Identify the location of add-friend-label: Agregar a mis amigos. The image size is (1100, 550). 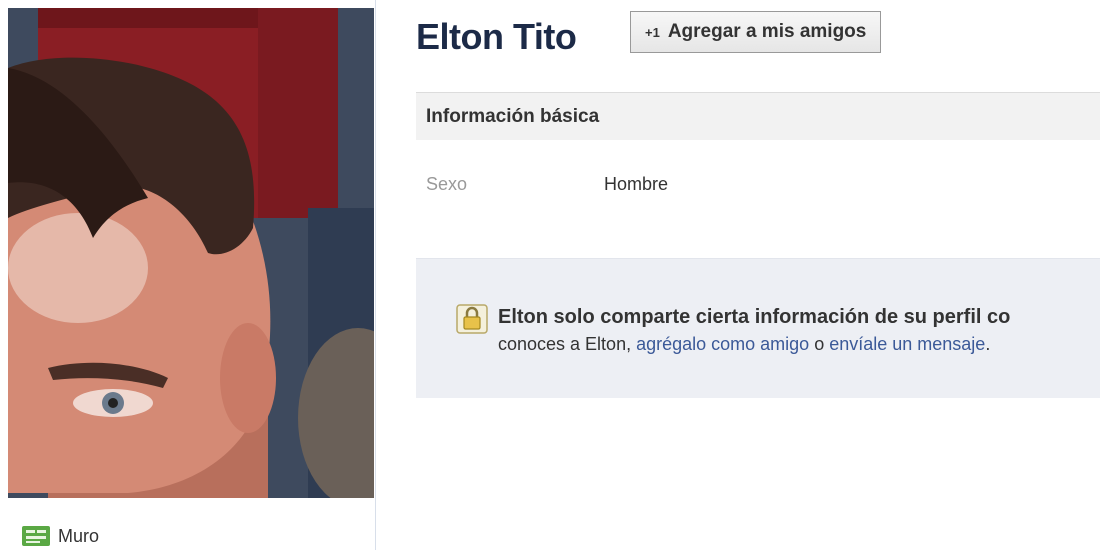
(767, 31).